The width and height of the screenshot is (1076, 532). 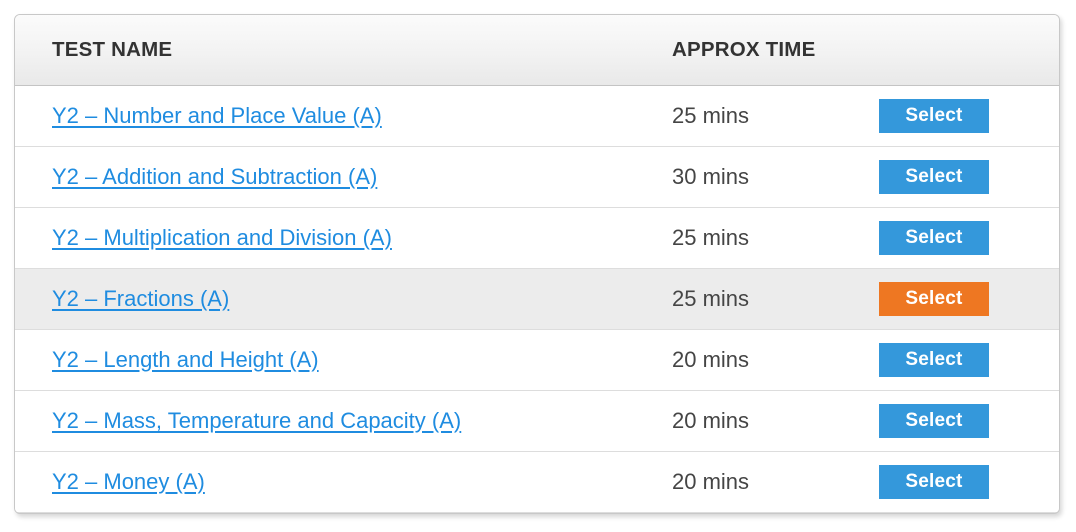 I want to click on cell-test-name: Y2 – Number and Place Value (A), so click(x=310, y=116).